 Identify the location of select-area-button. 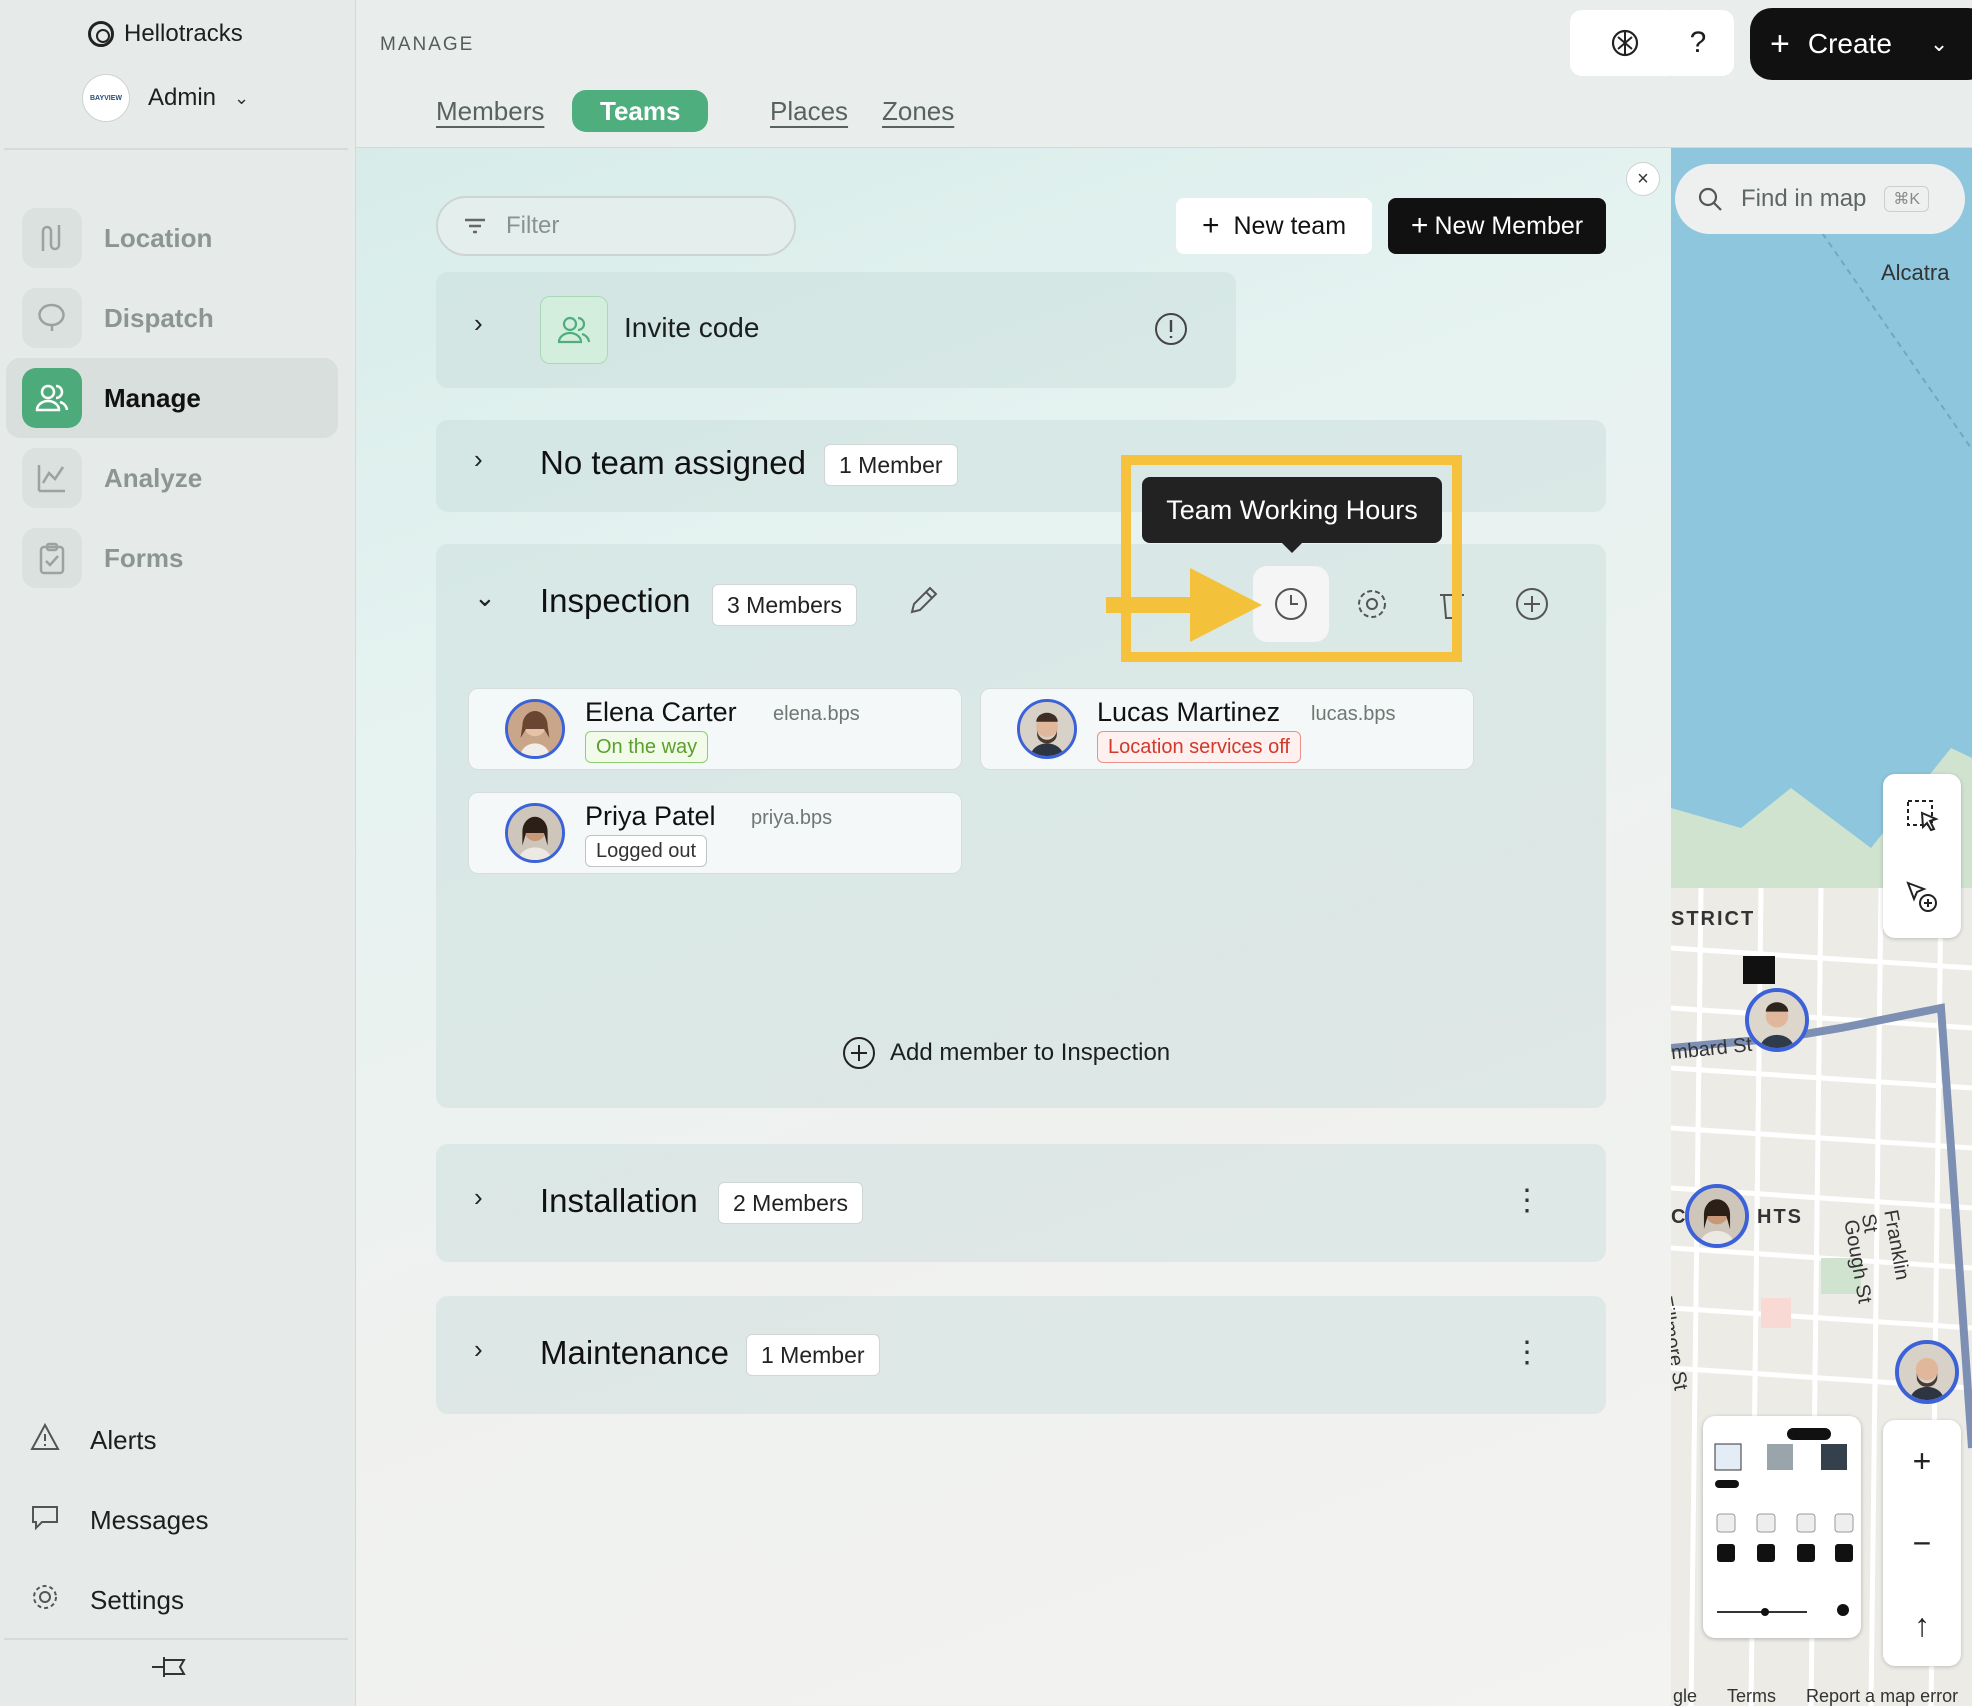
(1922, 815).